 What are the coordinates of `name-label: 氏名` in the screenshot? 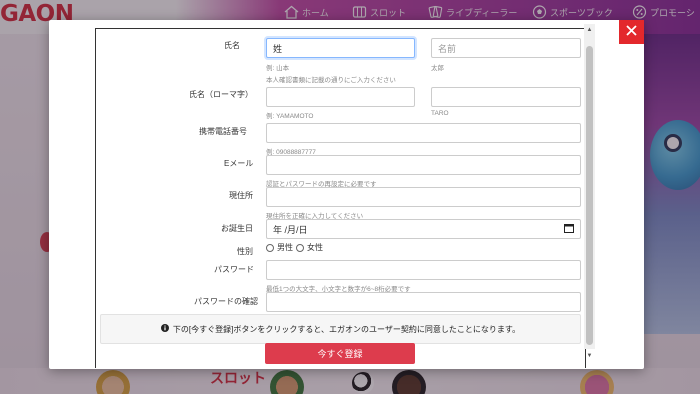 It's located at (232, 45).